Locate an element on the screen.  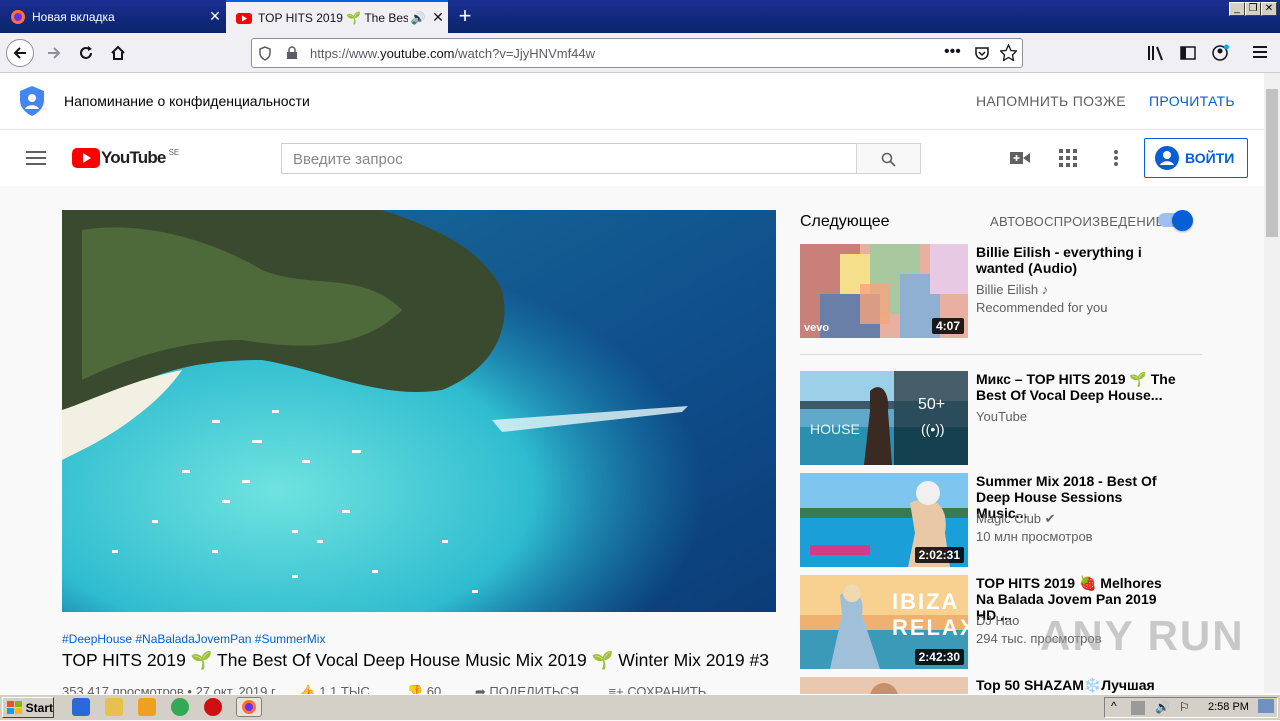
autoplay-toggle-knob is located at coordinates (1182, 220).